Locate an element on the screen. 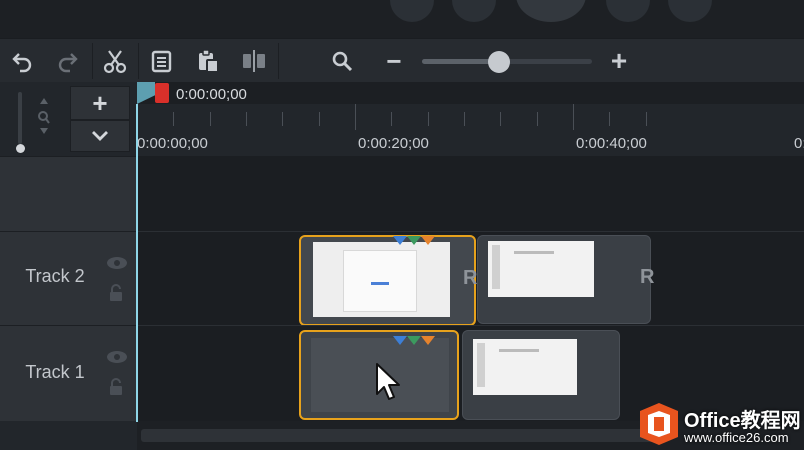 This screenshot has height=450, width=804. step-back-button is located at coordinates (474, 11).